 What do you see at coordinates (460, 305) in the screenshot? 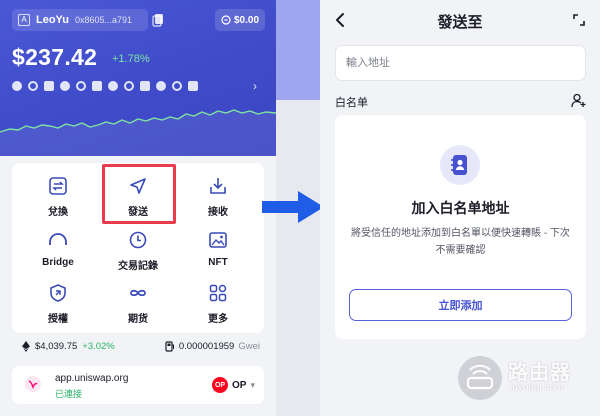
I see `add-now-button: 立即添加` at bounding box center [460, 305].